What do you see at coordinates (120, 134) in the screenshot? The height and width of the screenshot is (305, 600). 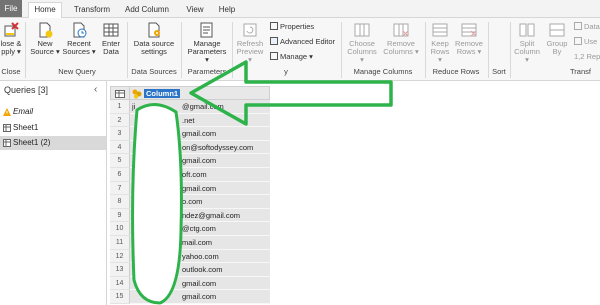 I see `row-number: 3` at bounding box center [120, 134].